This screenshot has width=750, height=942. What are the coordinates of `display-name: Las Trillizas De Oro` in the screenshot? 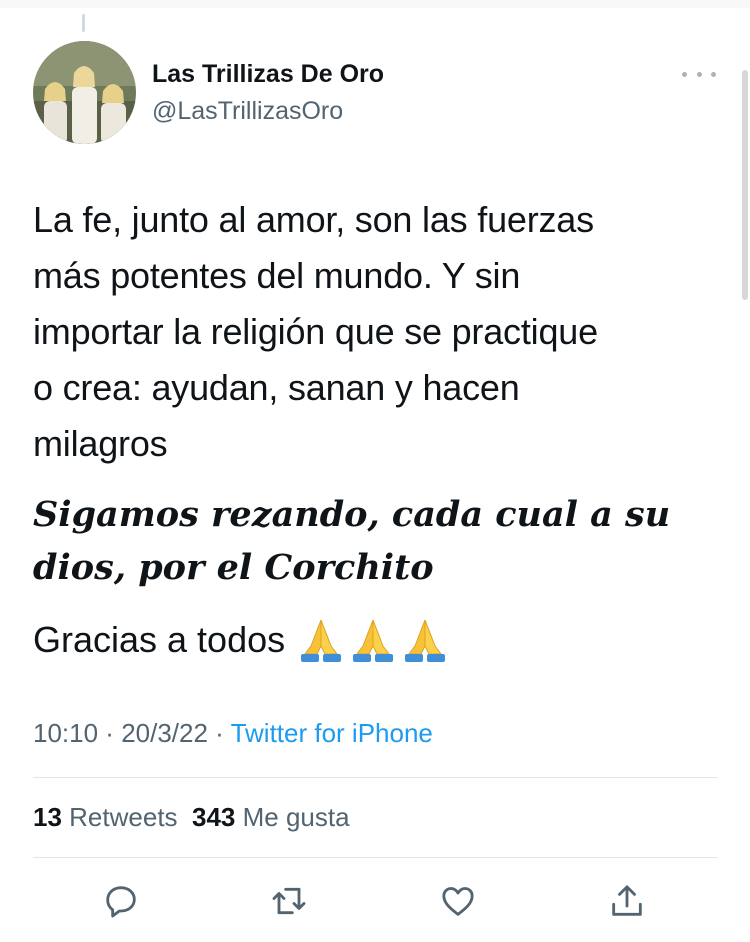 It's located at (268, 74).